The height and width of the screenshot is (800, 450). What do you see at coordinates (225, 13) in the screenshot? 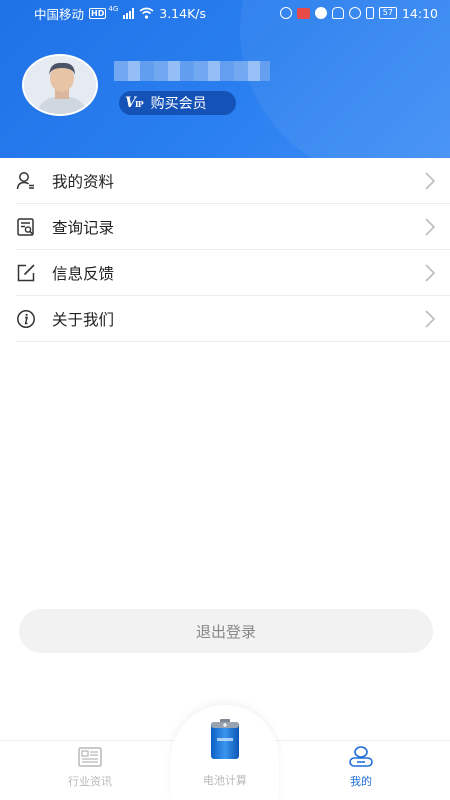
I see `status-bar: 中国移动 HD 4G 3.14K/s 57 14:10` at bounding box center [225, 13].